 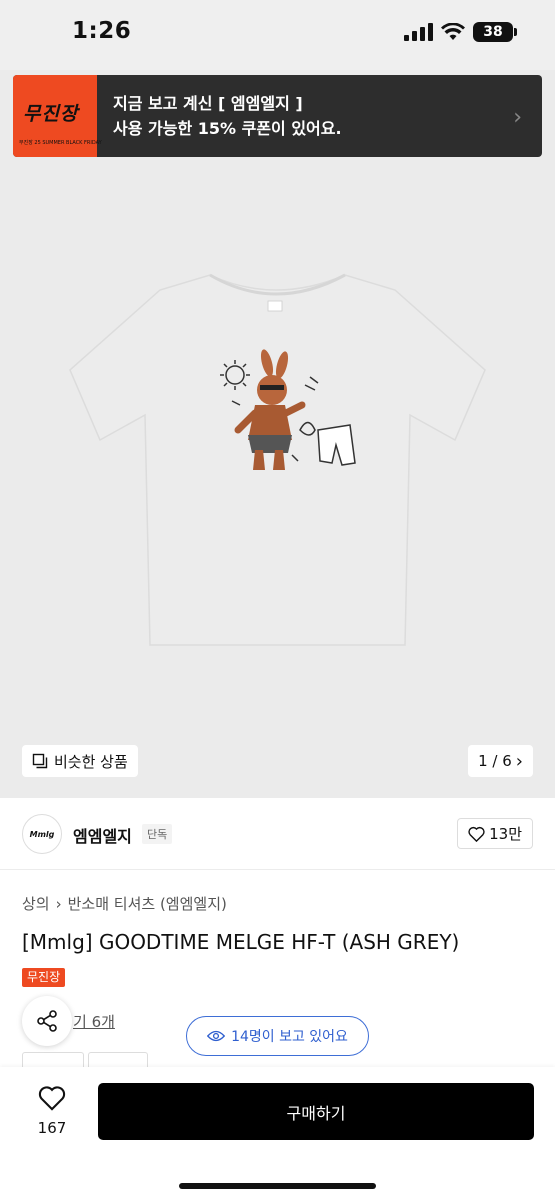 What do you see at coordinates (91, 761) in the screenshot?
I see `similar-products-label: 비슷한 상품` at bounding box center [91, 761].